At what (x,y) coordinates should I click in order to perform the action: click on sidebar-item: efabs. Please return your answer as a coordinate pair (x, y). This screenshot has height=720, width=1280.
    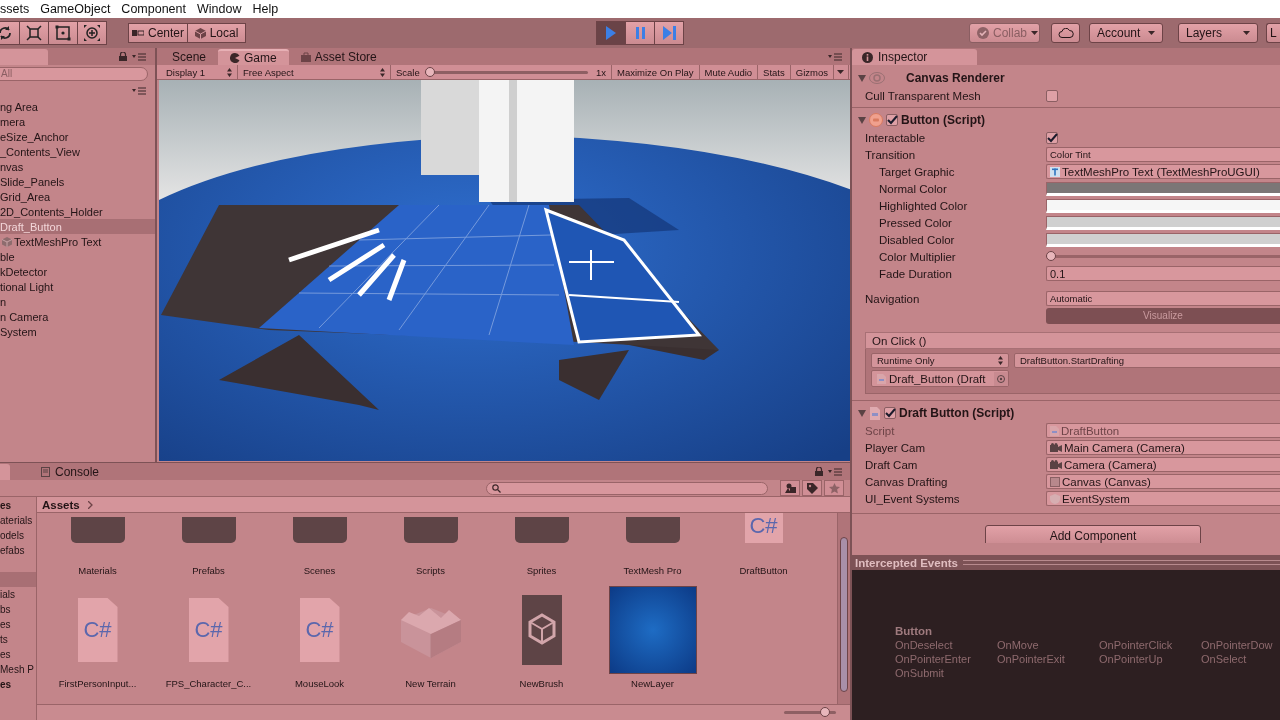
    Looking at the image, I should click on (18, 550).